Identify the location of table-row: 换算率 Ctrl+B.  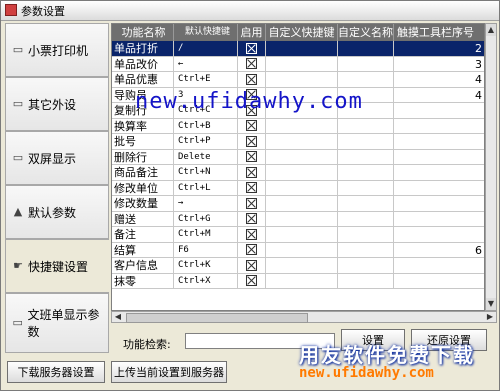
(298, 126).